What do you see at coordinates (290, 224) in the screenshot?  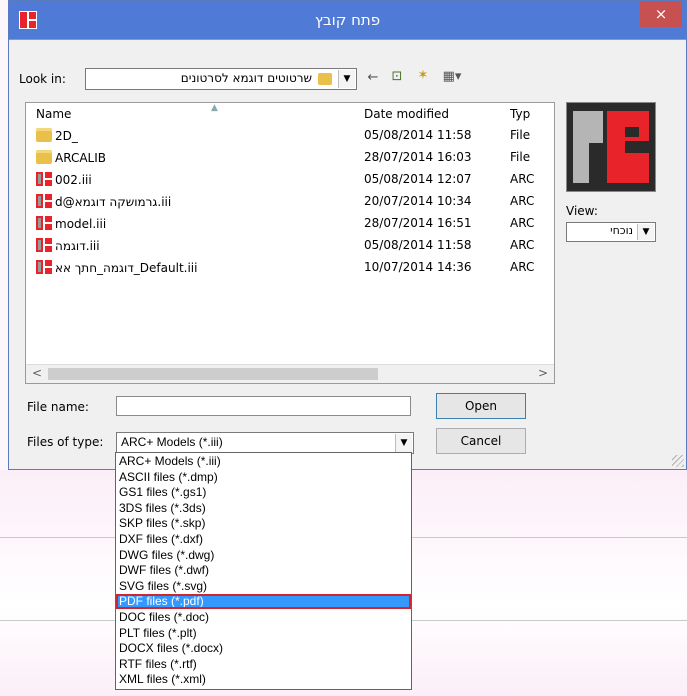 I see `file-row: model.iii 28/07/2014 16:51 ARC` at bounding box center [290, 224].